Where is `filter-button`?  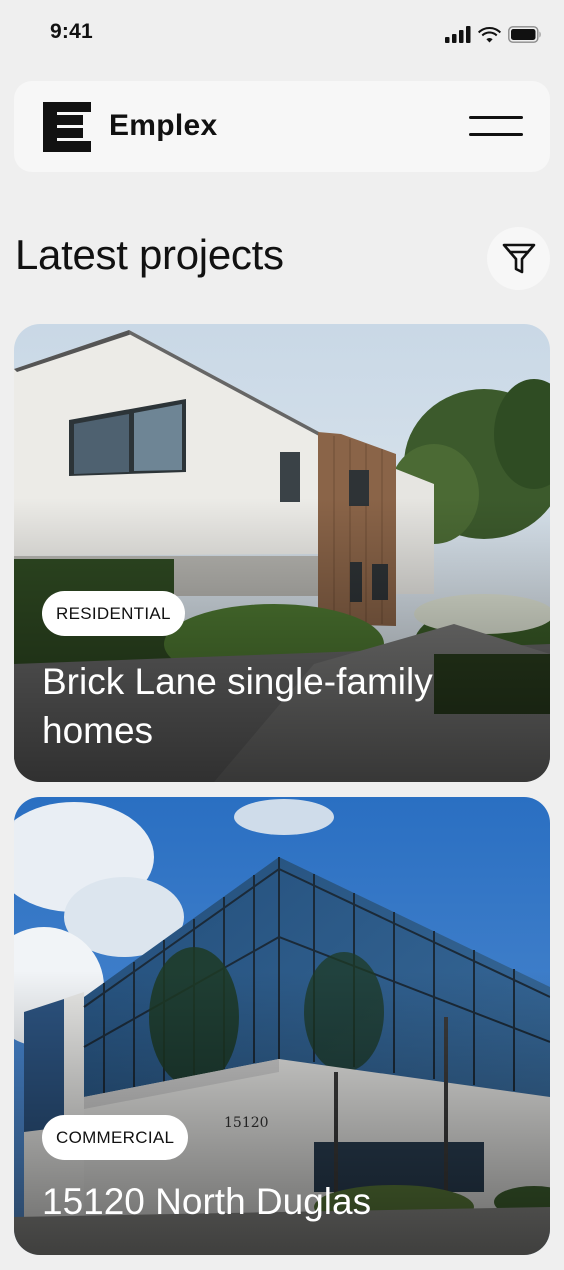
filter-button is located at coordinates (518, 258).